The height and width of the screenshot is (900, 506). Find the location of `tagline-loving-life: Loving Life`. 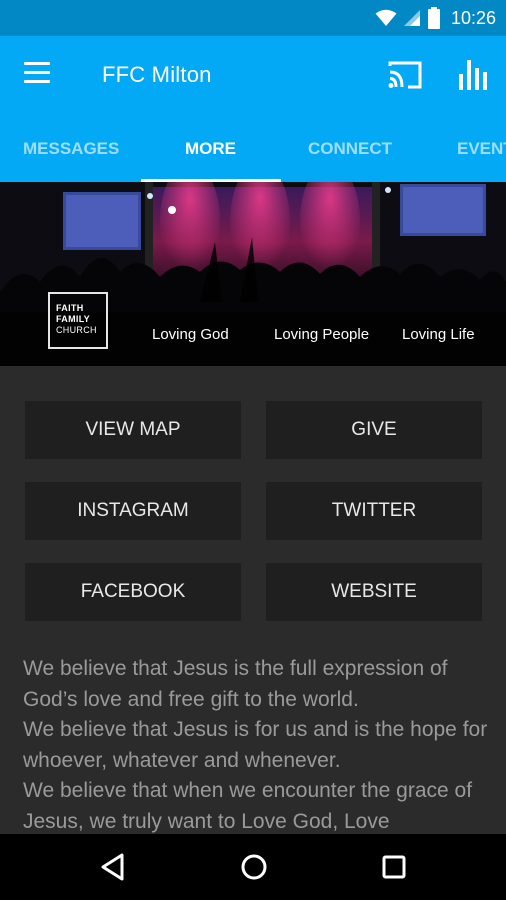

tagline-loving-life: Loving Life is located at coordinates (438, 334).